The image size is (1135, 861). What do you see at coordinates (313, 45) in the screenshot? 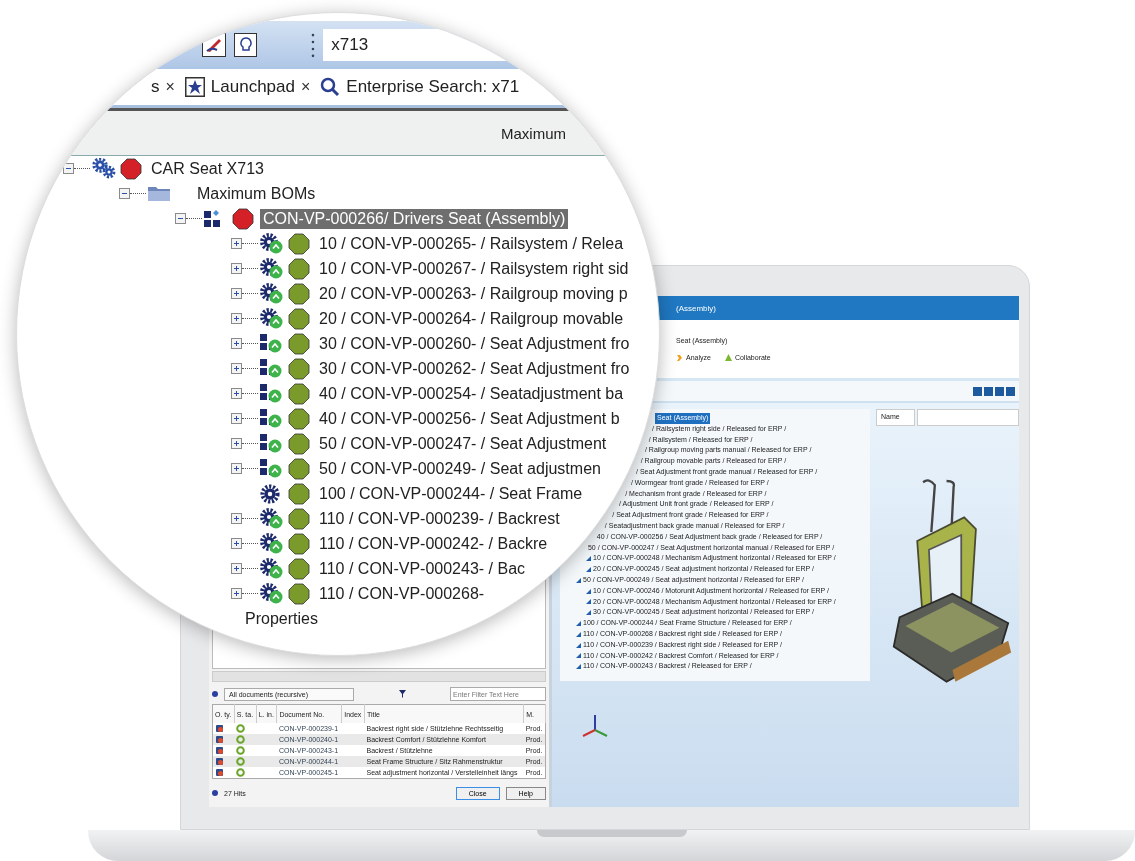
I see `grip-icon` at bounding box center [313, 45].